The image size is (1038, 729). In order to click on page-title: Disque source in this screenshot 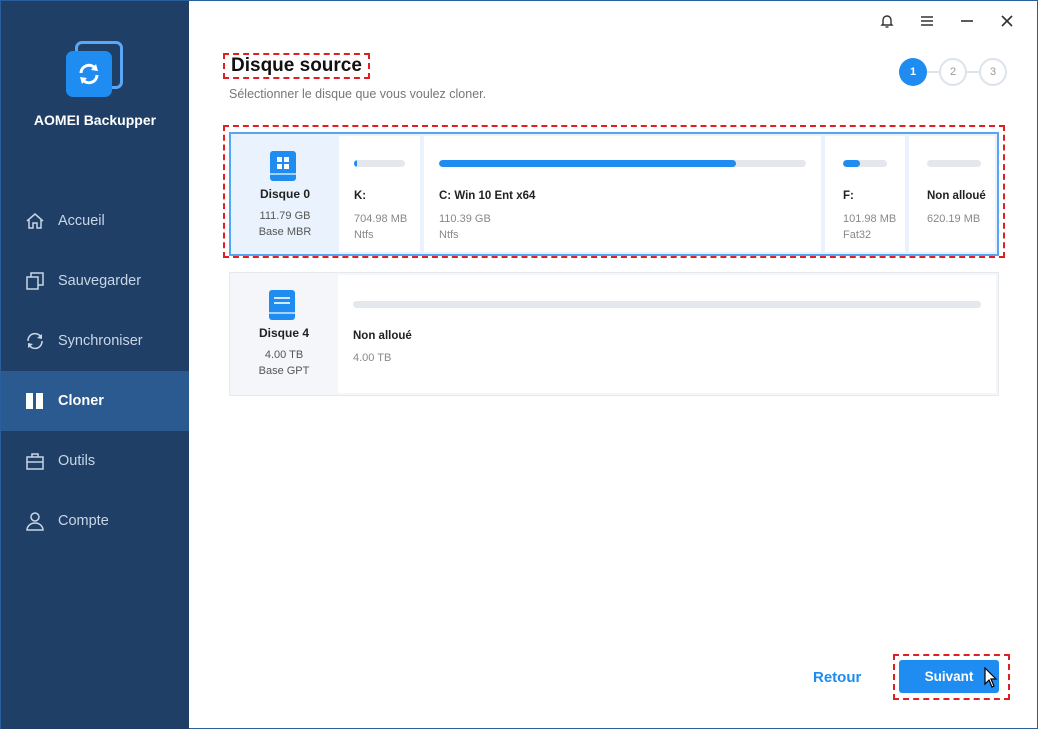, I will do `click(296, 66)`.